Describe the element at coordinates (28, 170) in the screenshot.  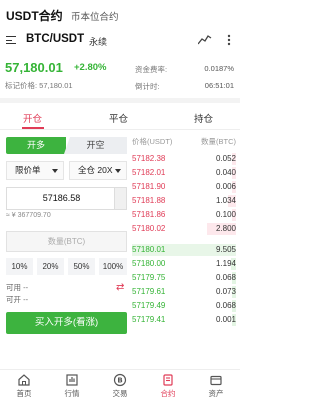
I see `order-type-value: 限价单` at that location.